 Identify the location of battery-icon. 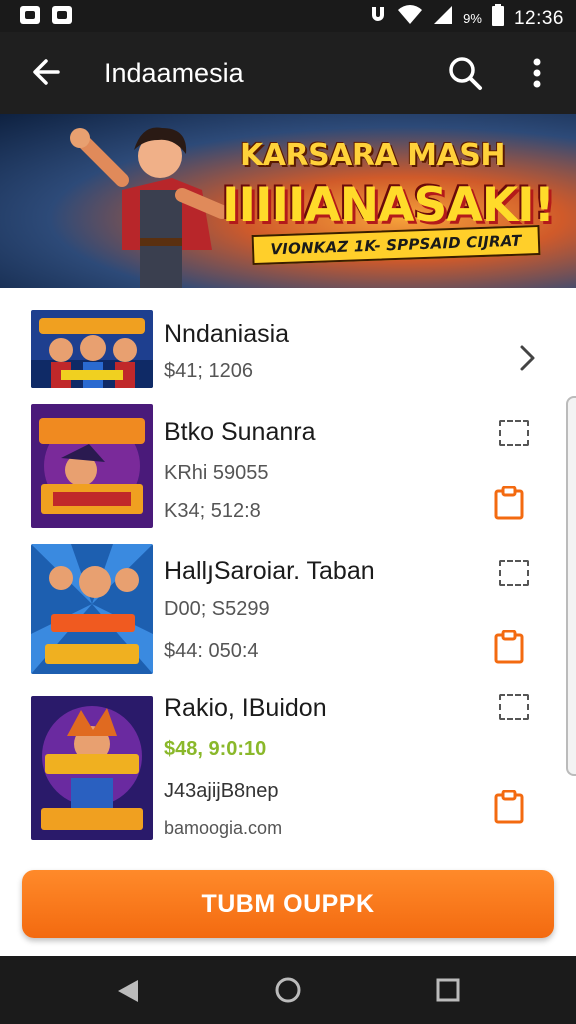
(497, 18).